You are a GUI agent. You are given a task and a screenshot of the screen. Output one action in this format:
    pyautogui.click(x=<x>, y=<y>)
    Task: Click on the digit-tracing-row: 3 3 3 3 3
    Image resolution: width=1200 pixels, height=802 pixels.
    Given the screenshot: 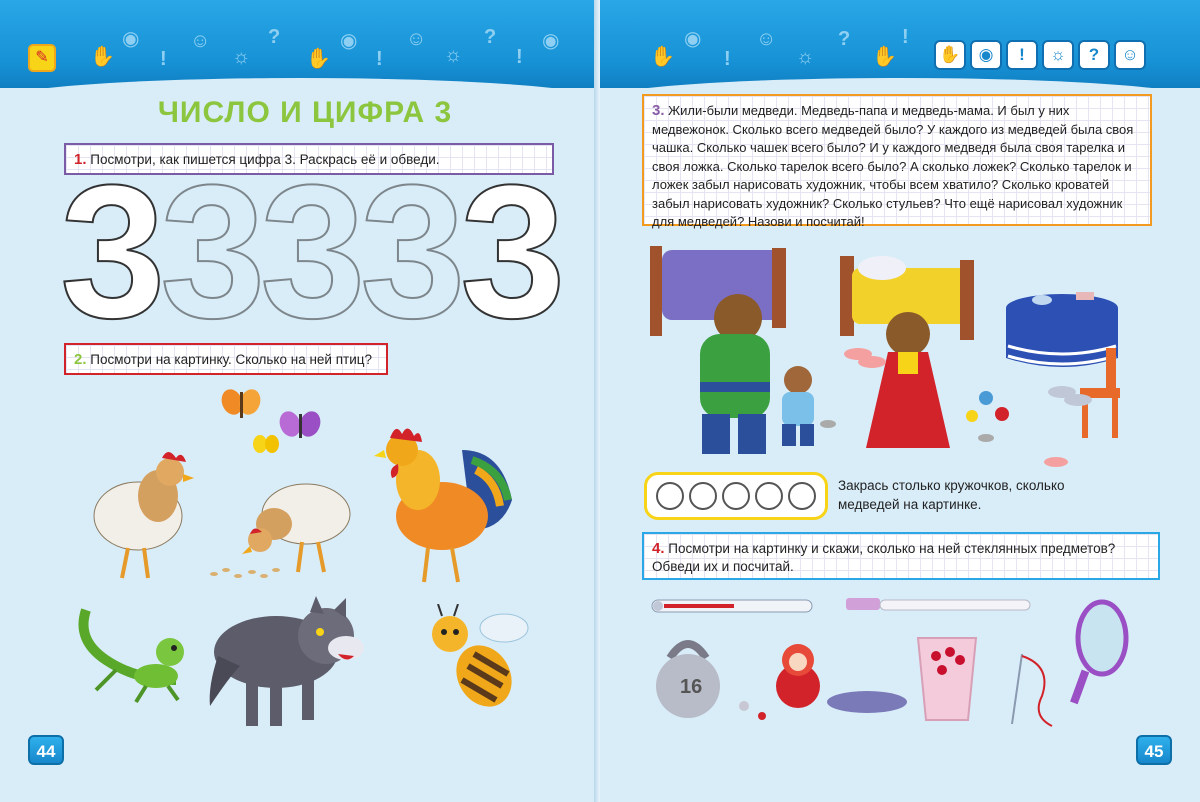 What is the action you would take?
    pyautogui.click(x=313, y=252)
    